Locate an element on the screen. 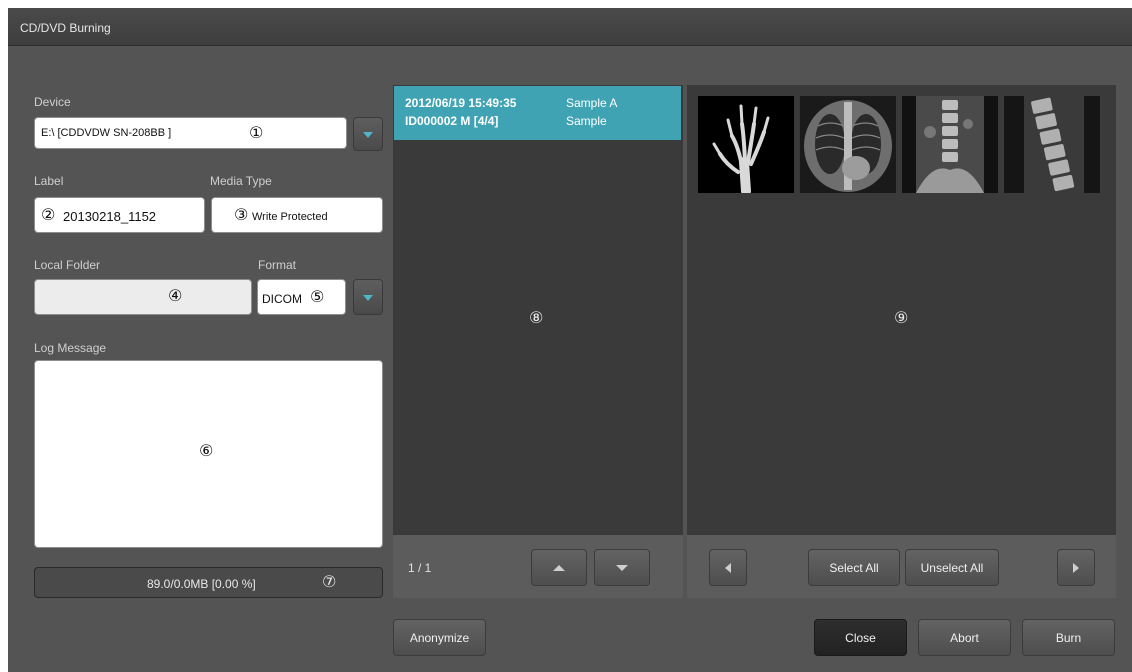 This screenshot has width=1132, height=672. format-marker: ⑤ is located at coordinates (317, 296).